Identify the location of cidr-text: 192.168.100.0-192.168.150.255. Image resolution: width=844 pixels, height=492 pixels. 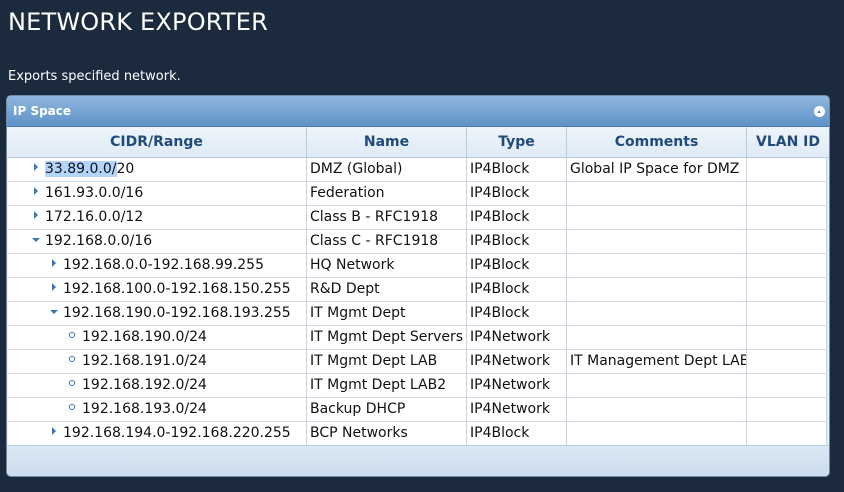
(177, 289).